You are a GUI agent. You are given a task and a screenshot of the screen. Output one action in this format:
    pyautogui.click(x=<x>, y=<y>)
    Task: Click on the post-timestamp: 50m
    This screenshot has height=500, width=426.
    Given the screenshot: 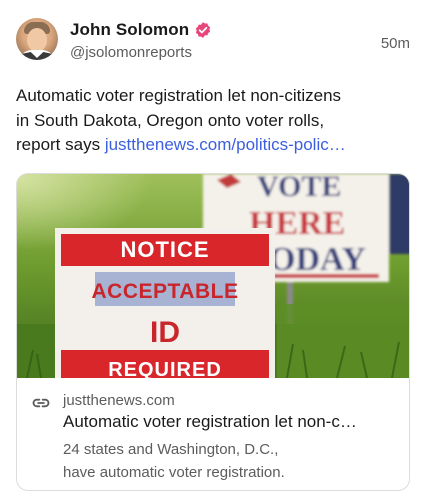 What is the action you would take?
    pyautogui.click(x=395, y=43)
    